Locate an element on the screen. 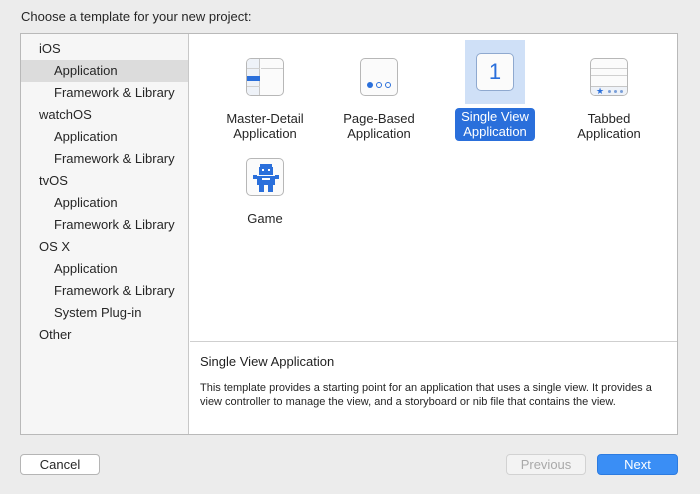  sidebar-item-watchos-application: Application is located at coordinates (104, 137).